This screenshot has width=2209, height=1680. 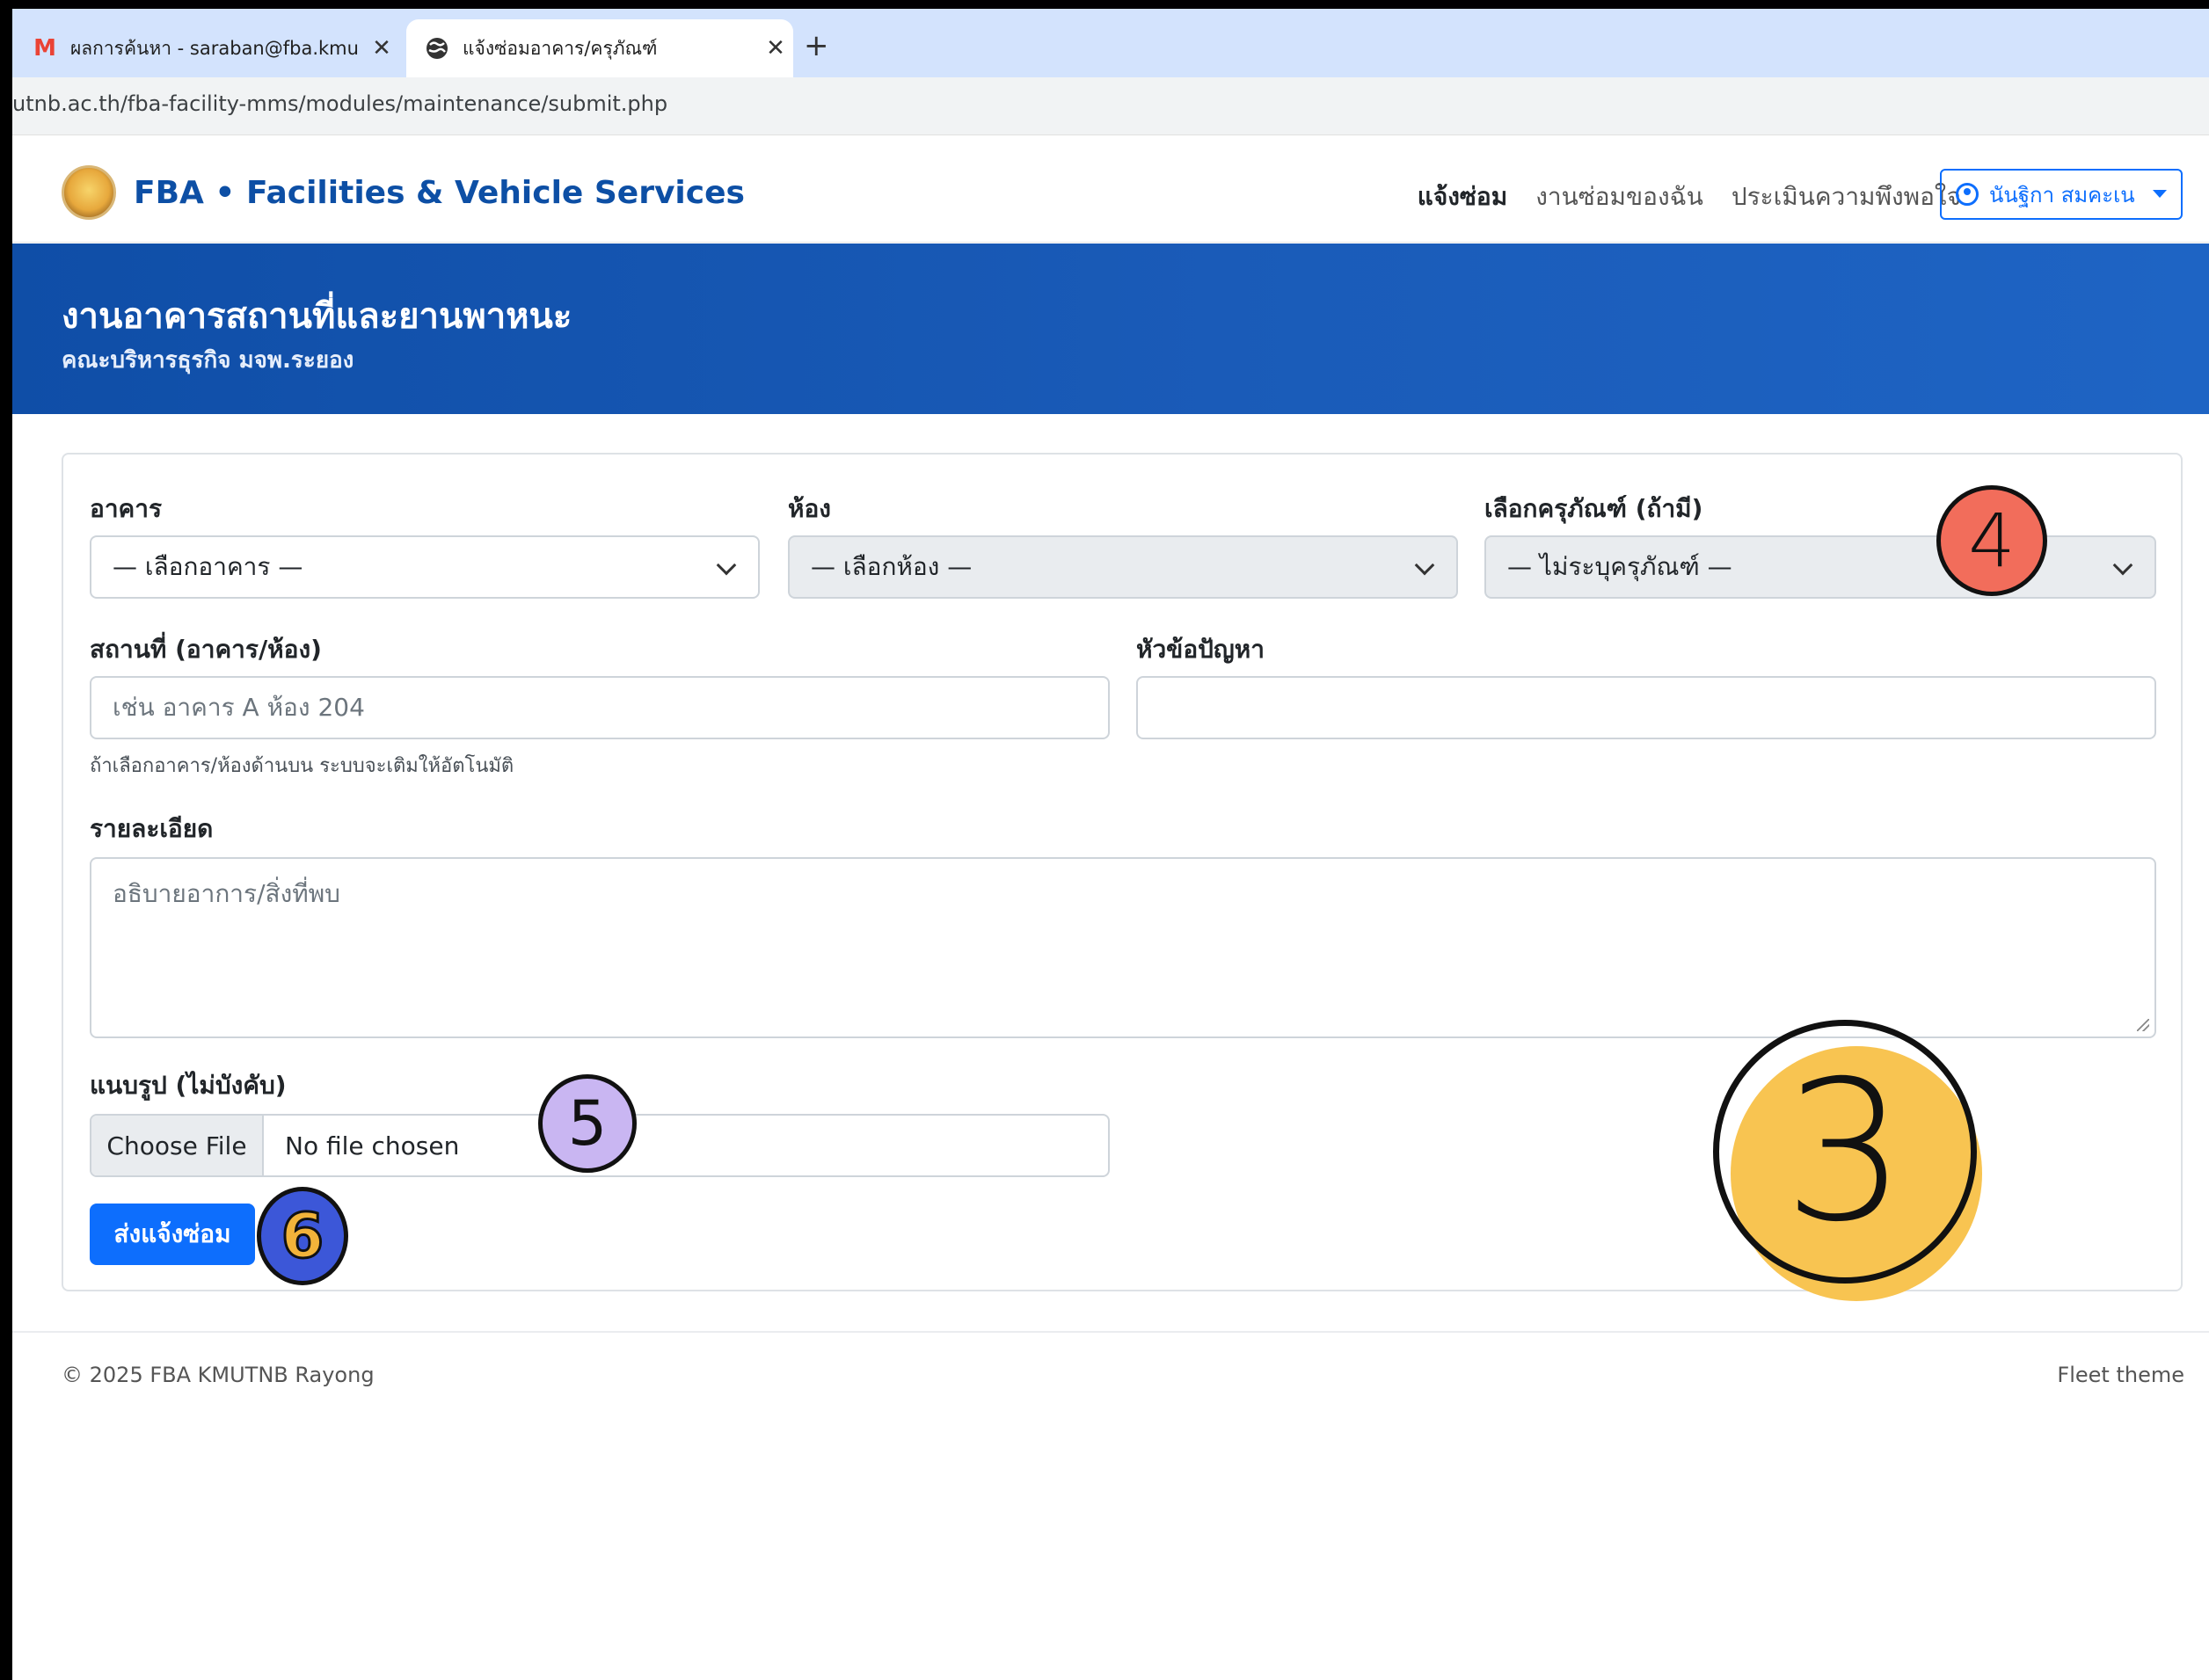 I want to click on annotation-marker-5: 5, so click(x=587, y=1123).